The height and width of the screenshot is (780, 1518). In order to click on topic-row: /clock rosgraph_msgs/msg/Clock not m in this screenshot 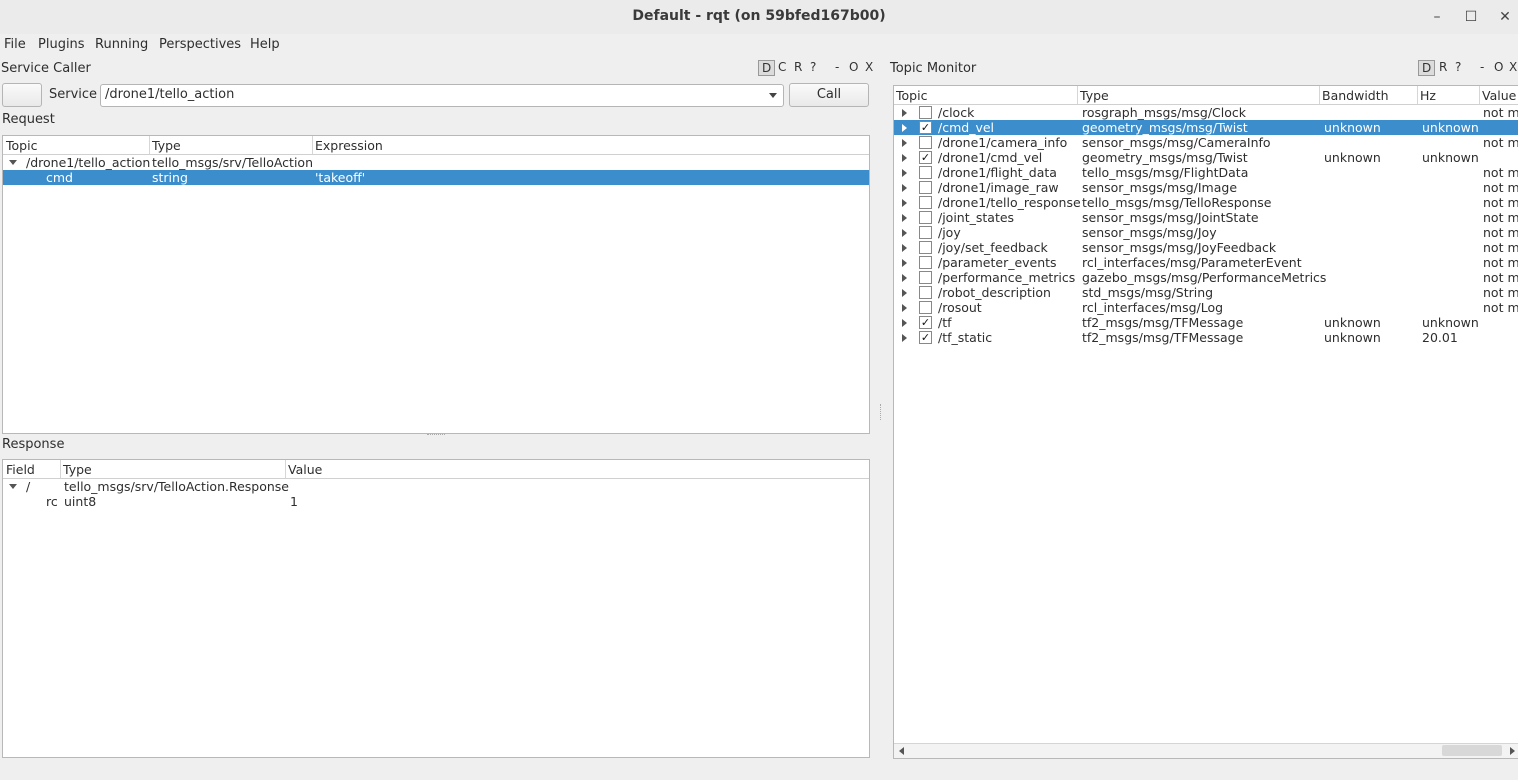, I will do `click(1206, 112)`.